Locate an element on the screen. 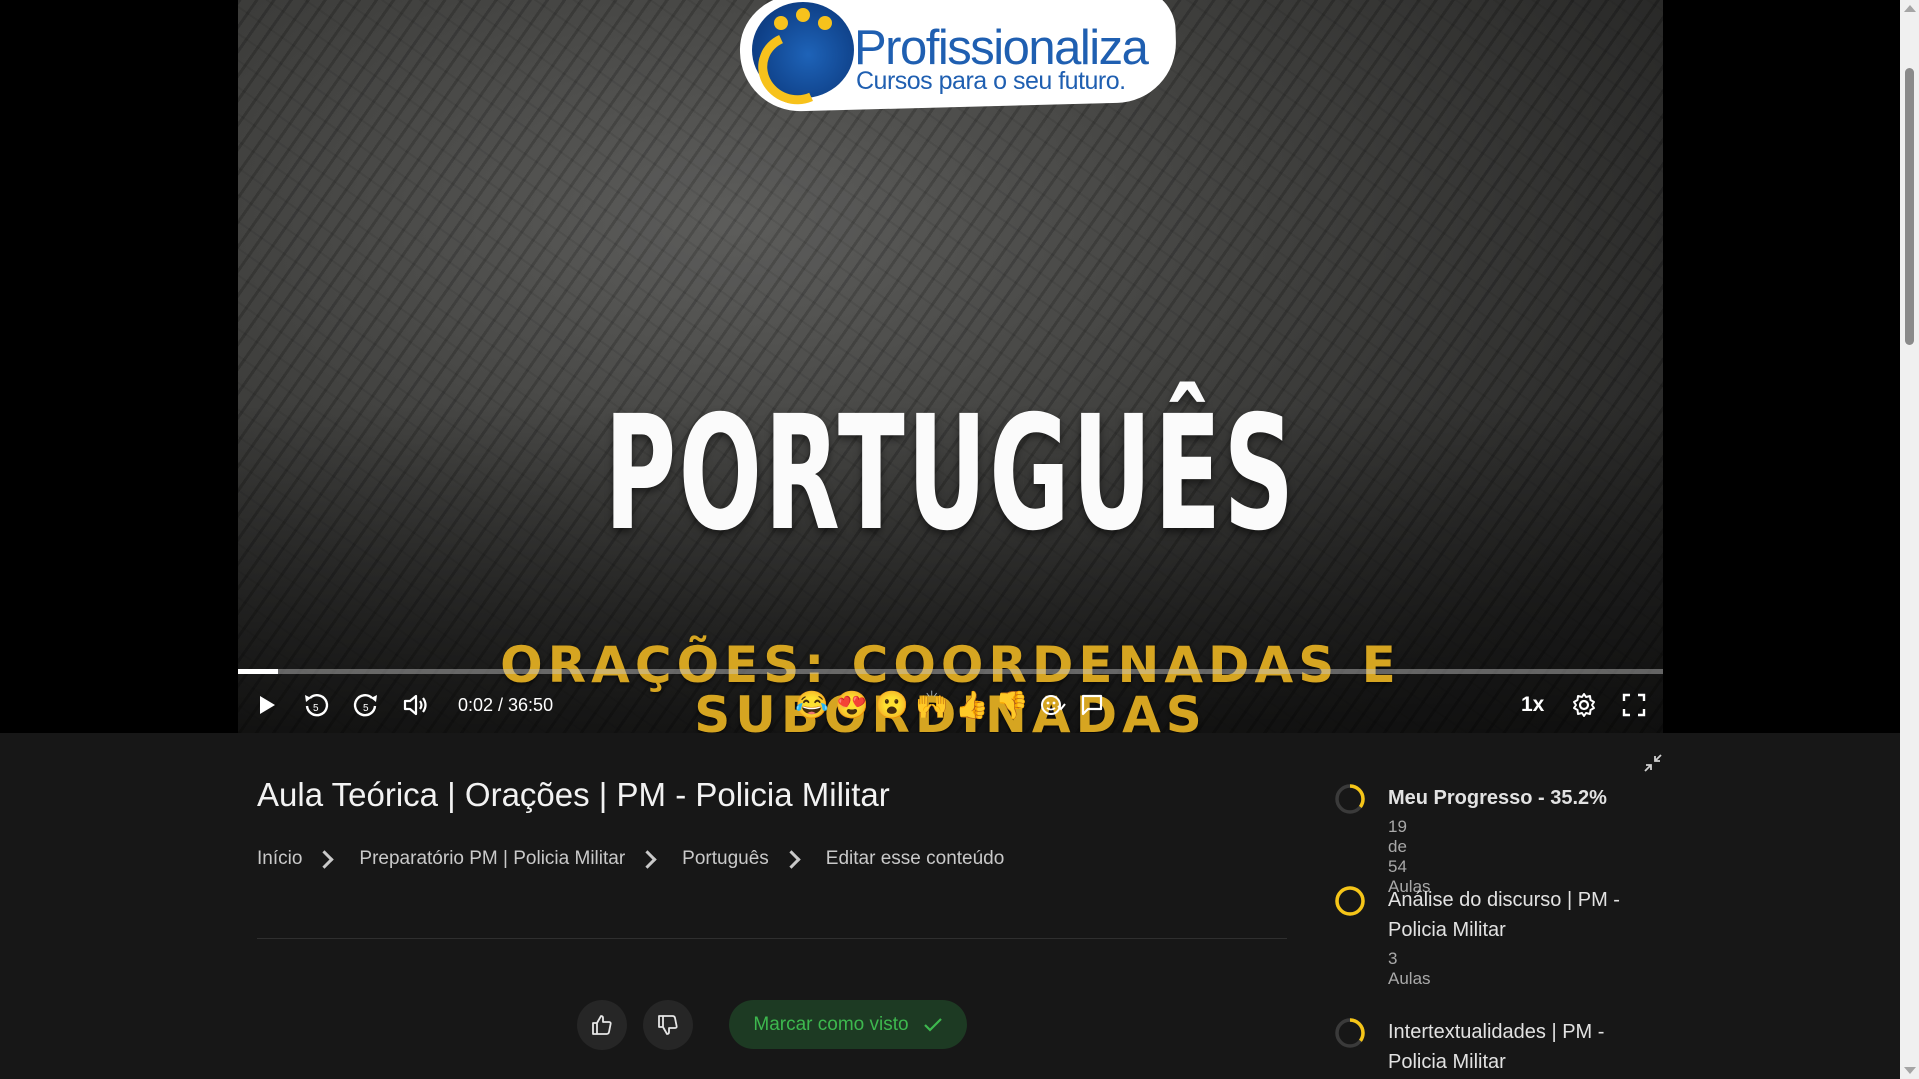  gear-icon is located at coordinates (1584, 705).